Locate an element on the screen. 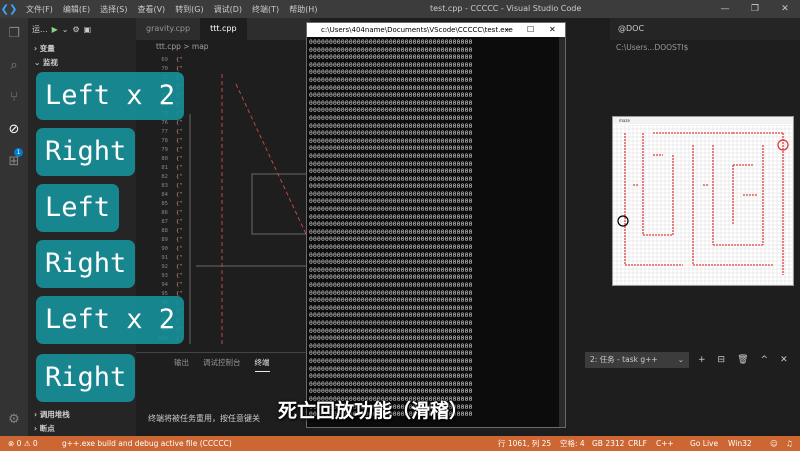 Image resolution: width=800 pixels, height=451 pixels. menu-file: 文件(F) is located at coordinates (39, 9).